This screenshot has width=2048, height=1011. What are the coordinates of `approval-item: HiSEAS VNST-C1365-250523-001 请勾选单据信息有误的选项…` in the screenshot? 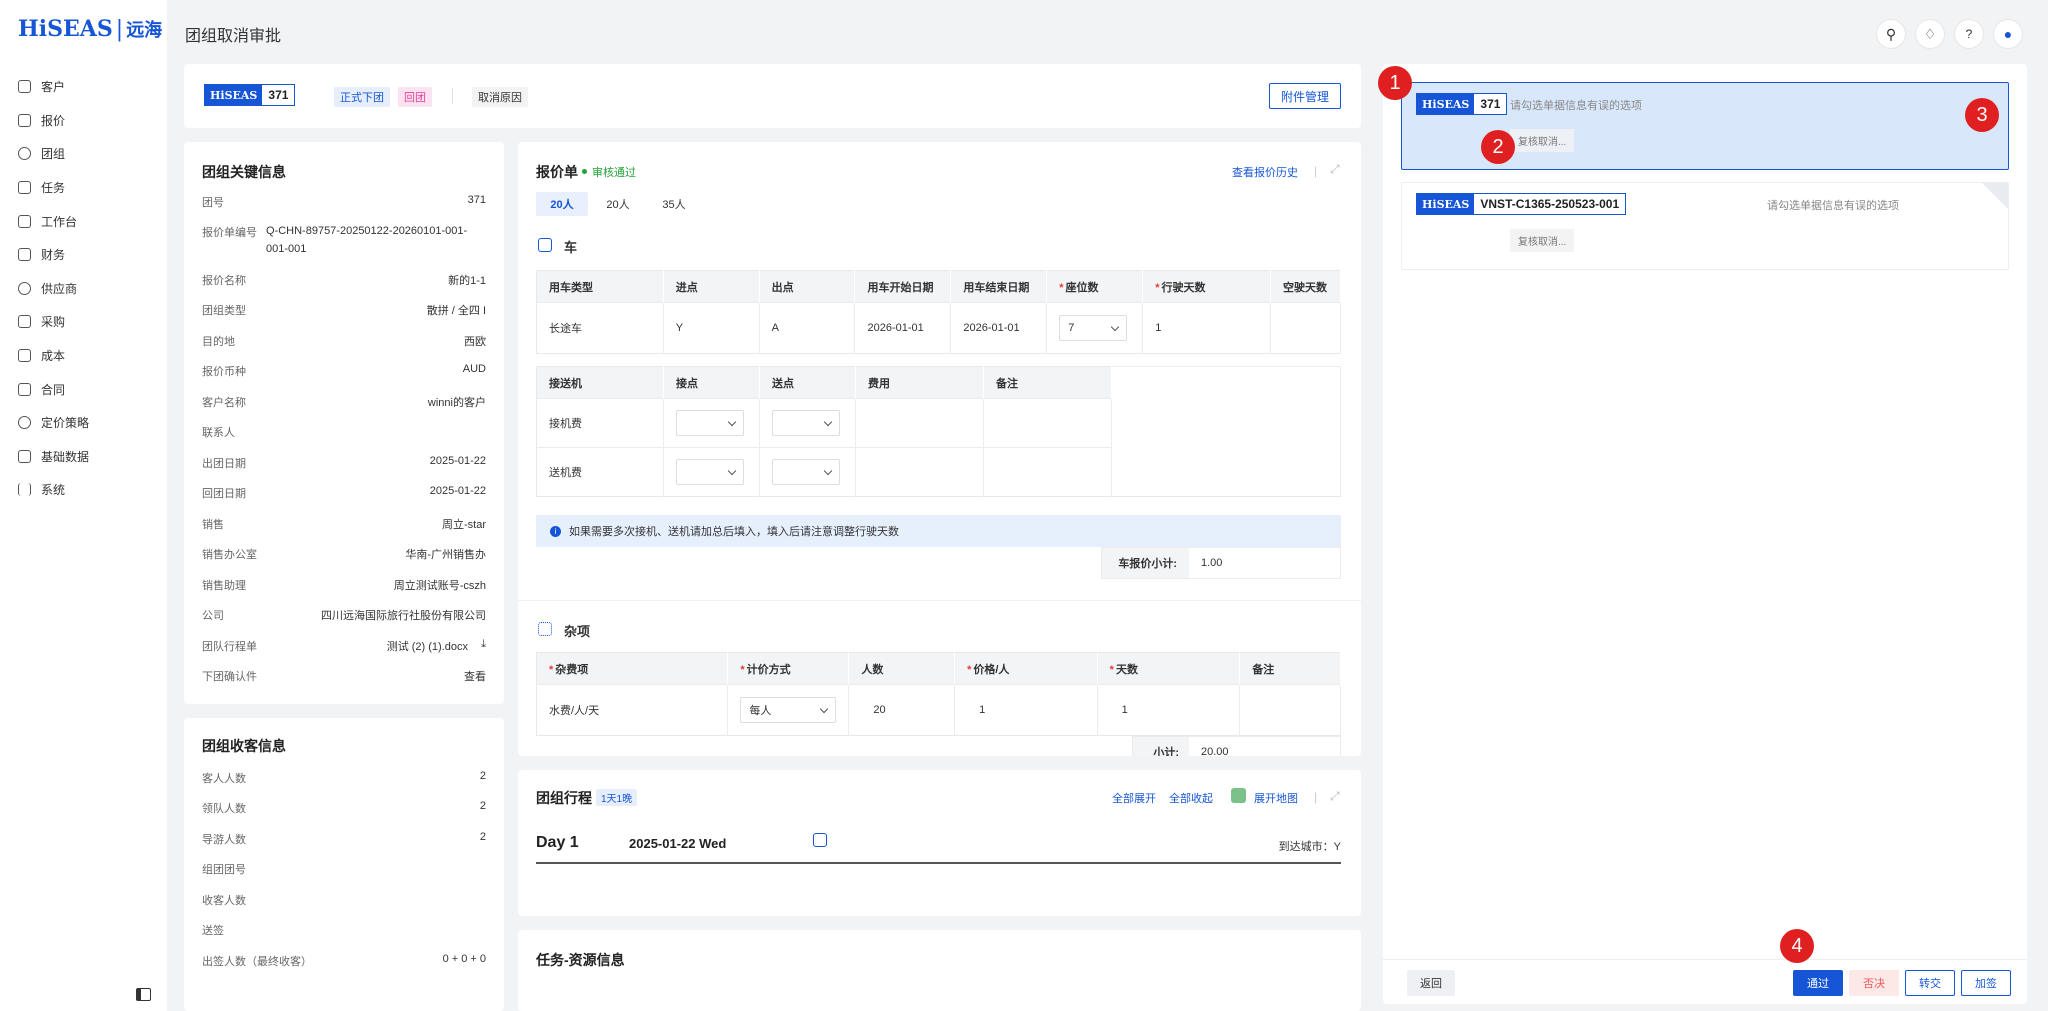 It's located at (1705, 226).